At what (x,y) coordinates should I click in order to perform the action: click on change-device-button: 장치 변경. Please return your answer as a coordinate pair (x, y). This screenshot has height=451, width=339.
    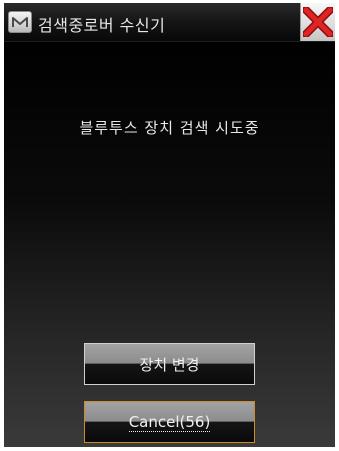
    Looking at the image, I should click on (169, 364).